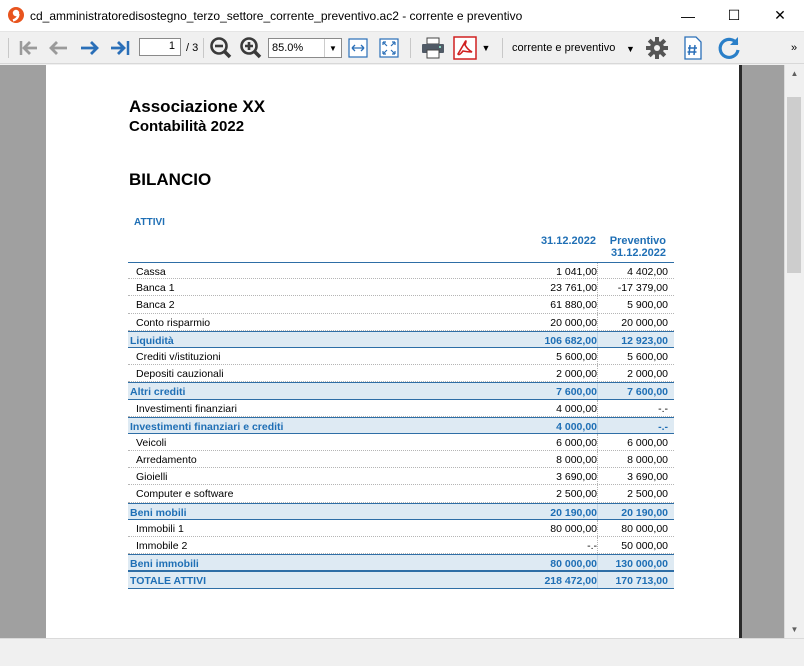  I want to click on fit-page-button, so click(389, 48).